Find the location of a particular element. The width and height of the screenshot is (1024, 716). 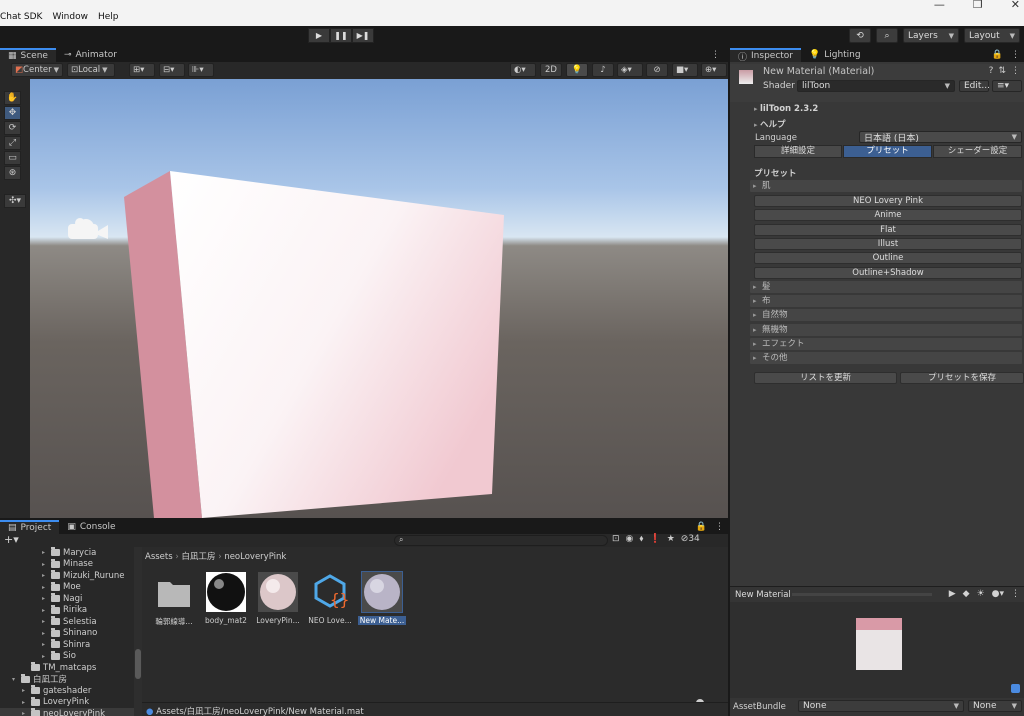

tab-advanced-settings: 詳細設定 is located at coordinates (798, 151).